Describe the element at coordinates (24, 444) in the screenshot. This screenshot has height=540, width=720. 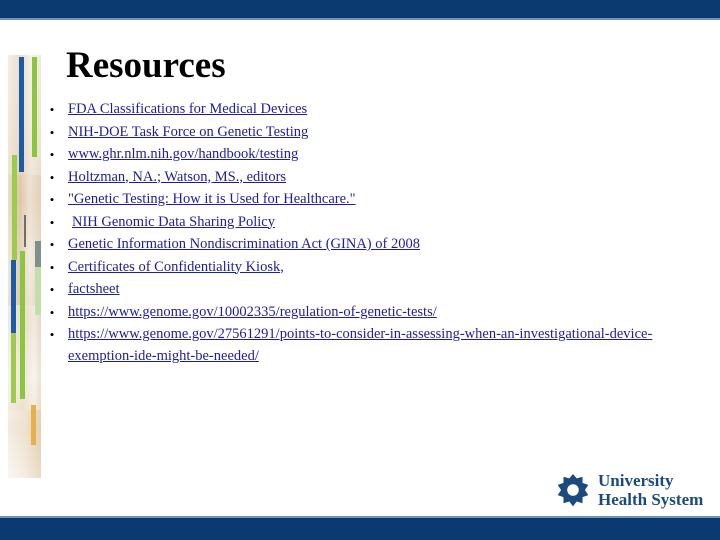
I see `deco-wood-texture-d` at that location.